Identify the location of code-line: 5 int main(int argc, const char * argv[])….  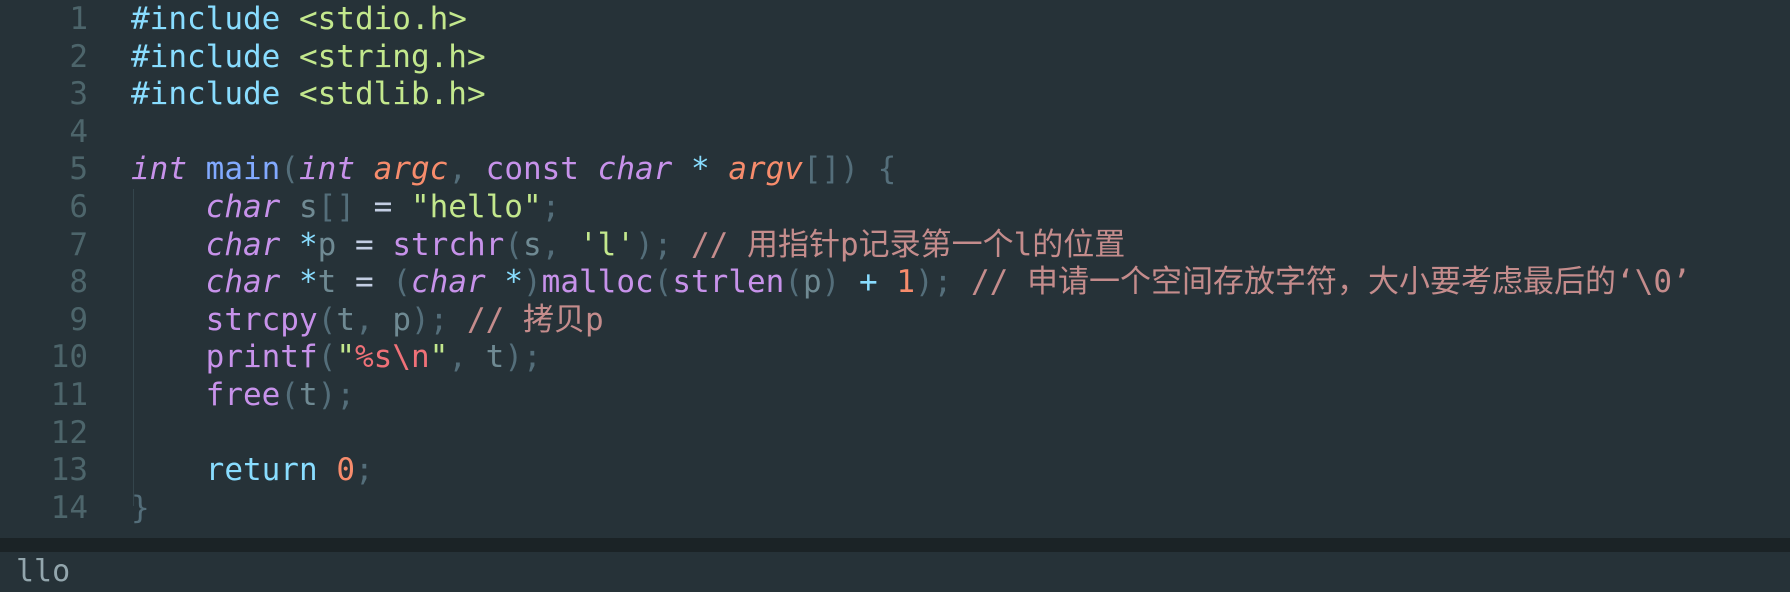
(895, 169).